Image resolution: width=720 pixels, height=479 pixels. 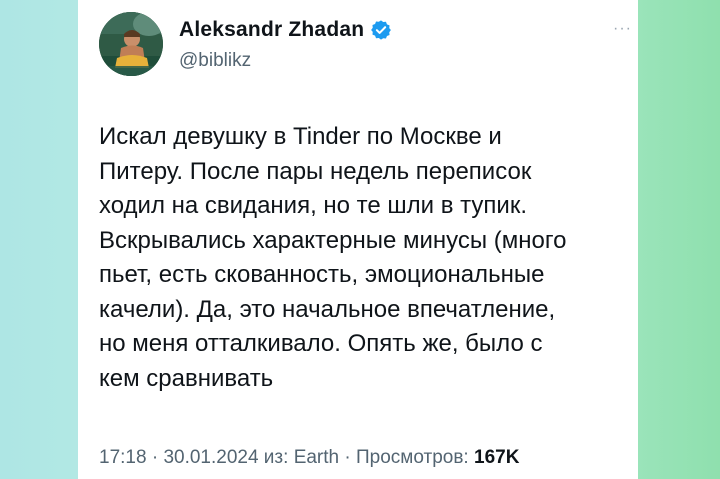 I want to click on avatar, so click(x=131, y=44).